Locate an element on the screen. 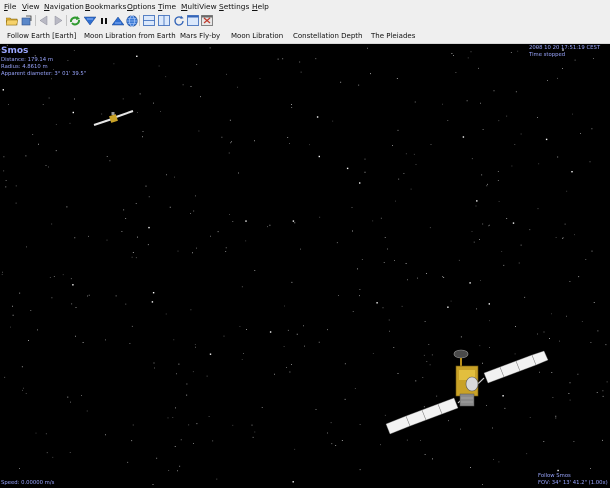 The height and width of the screenshot is (488, 610). menu-file: File is located at coordinates (10, 6).